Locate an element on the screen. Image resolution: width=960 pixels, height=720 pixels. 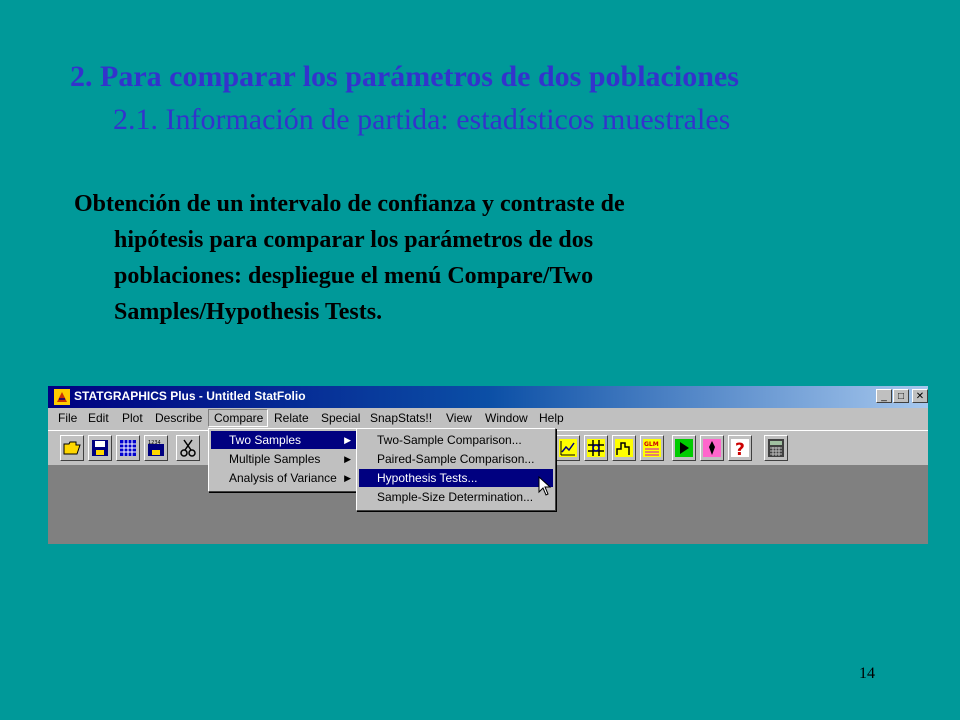
page-number: 14 is located at coordinates (867, 673).